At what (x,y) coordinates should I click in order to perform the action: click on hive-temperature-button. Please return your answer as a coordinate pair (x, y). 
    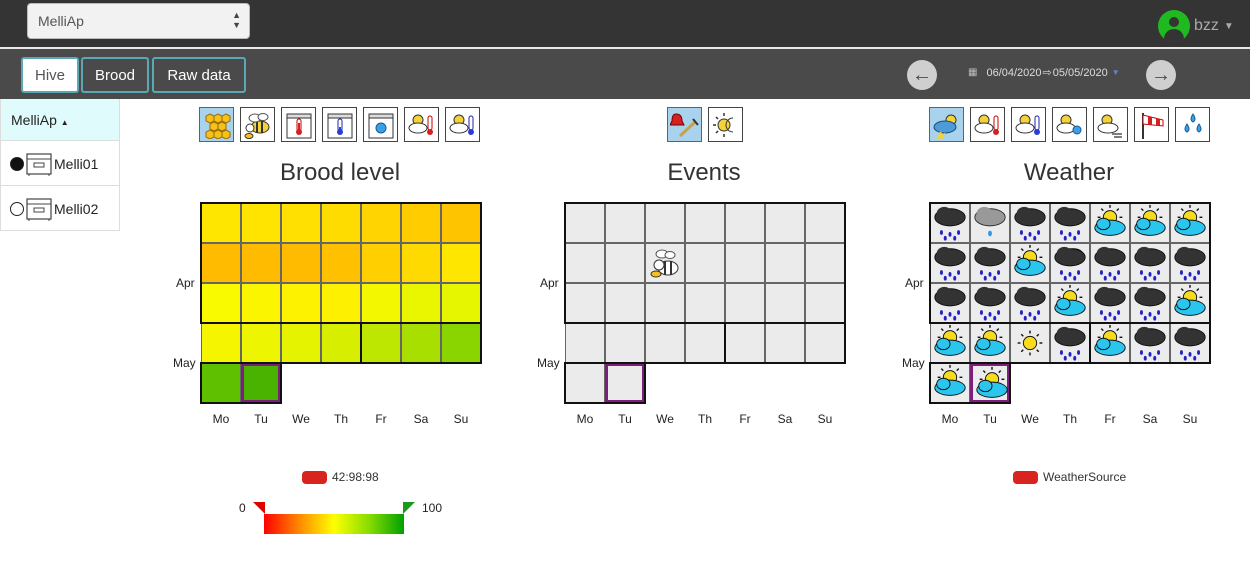
    Looking at the image, I should click on (298, 124).